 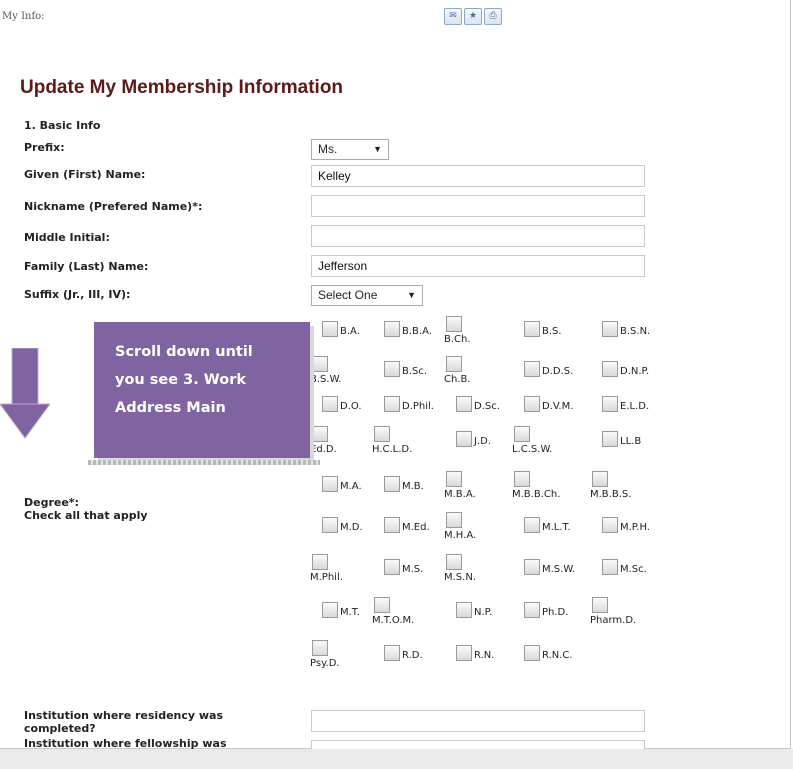 I want to click on degree-checkbox-label: Pharm.D., so click(x=613, y=620).